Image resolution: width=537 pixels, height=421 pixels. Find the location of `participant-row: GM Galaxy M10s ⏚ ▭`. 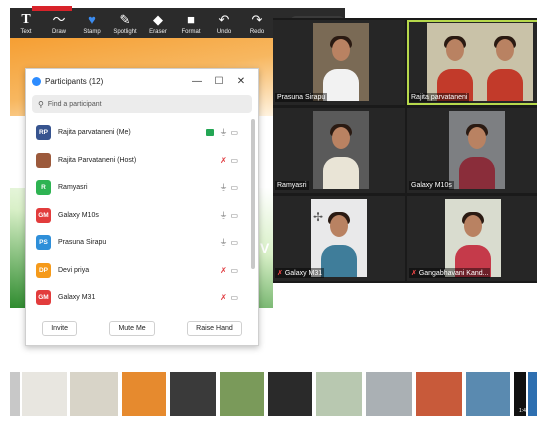

participant-row: GM Galaxy M10s ⏚ ▭ is located at coordinates (142, 216).